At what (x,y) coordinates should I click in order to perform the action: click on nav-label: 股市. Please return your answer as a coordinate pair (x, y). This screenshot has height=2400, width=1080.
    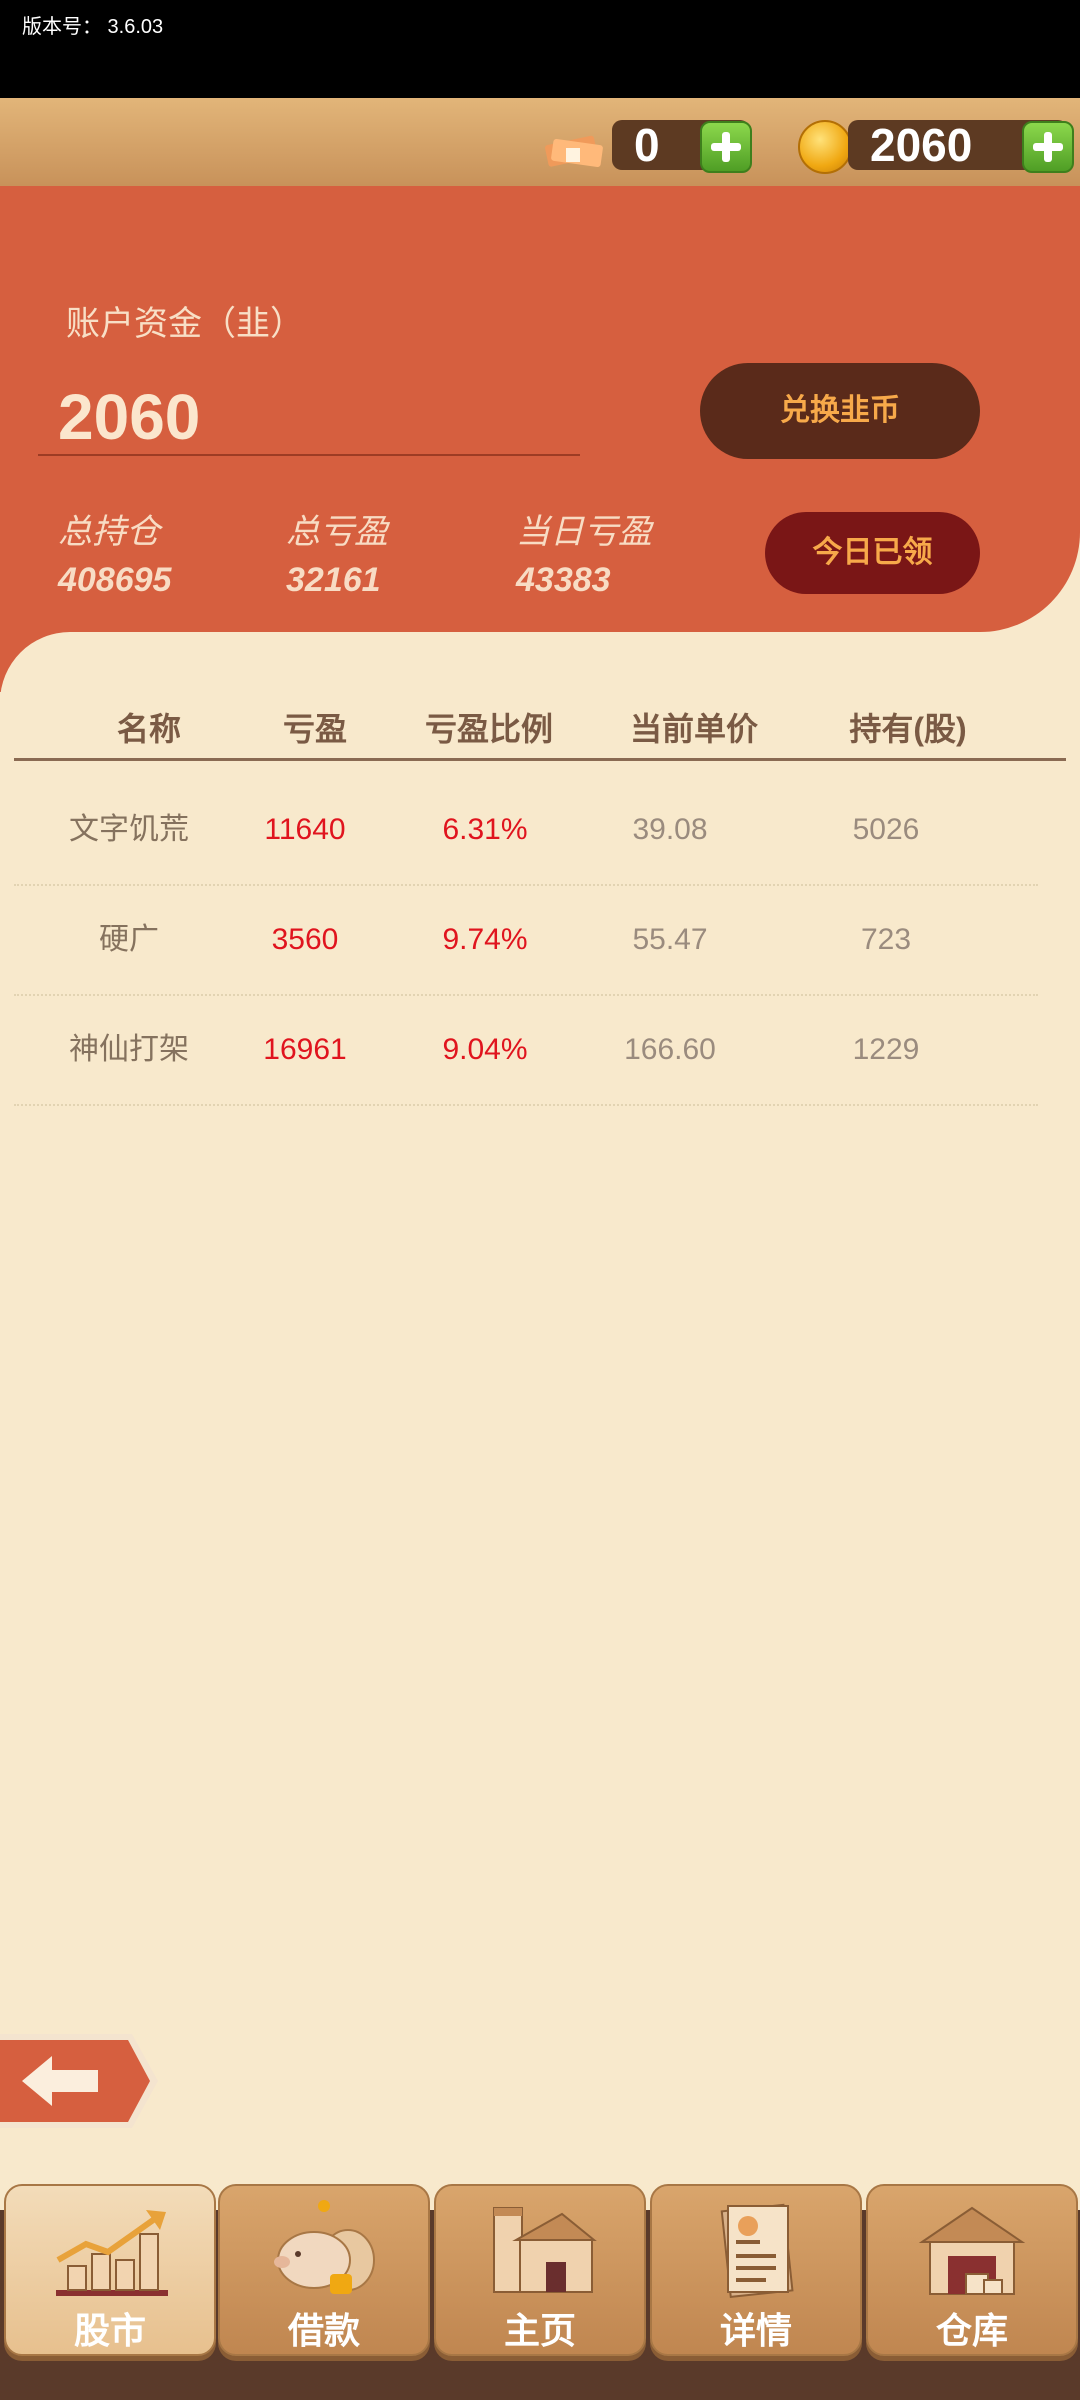
    Looking at the image, I should click on (109, 2330).